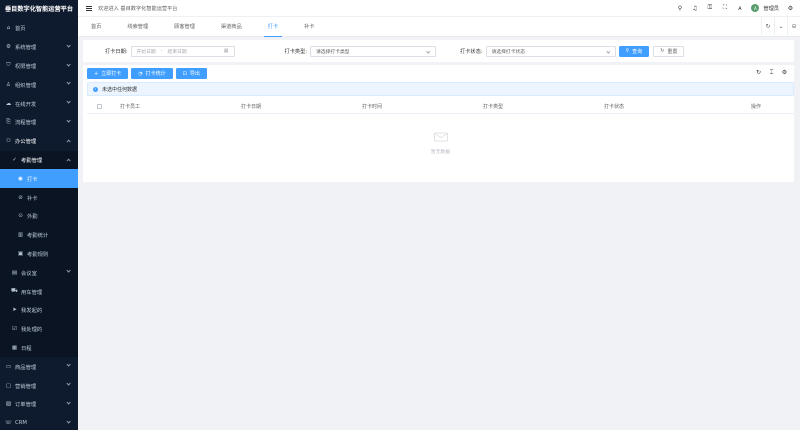 Image resolution: width=800 pixels, height=430 pixels. I want to click on order-icon: ▧, so click(8, 404).